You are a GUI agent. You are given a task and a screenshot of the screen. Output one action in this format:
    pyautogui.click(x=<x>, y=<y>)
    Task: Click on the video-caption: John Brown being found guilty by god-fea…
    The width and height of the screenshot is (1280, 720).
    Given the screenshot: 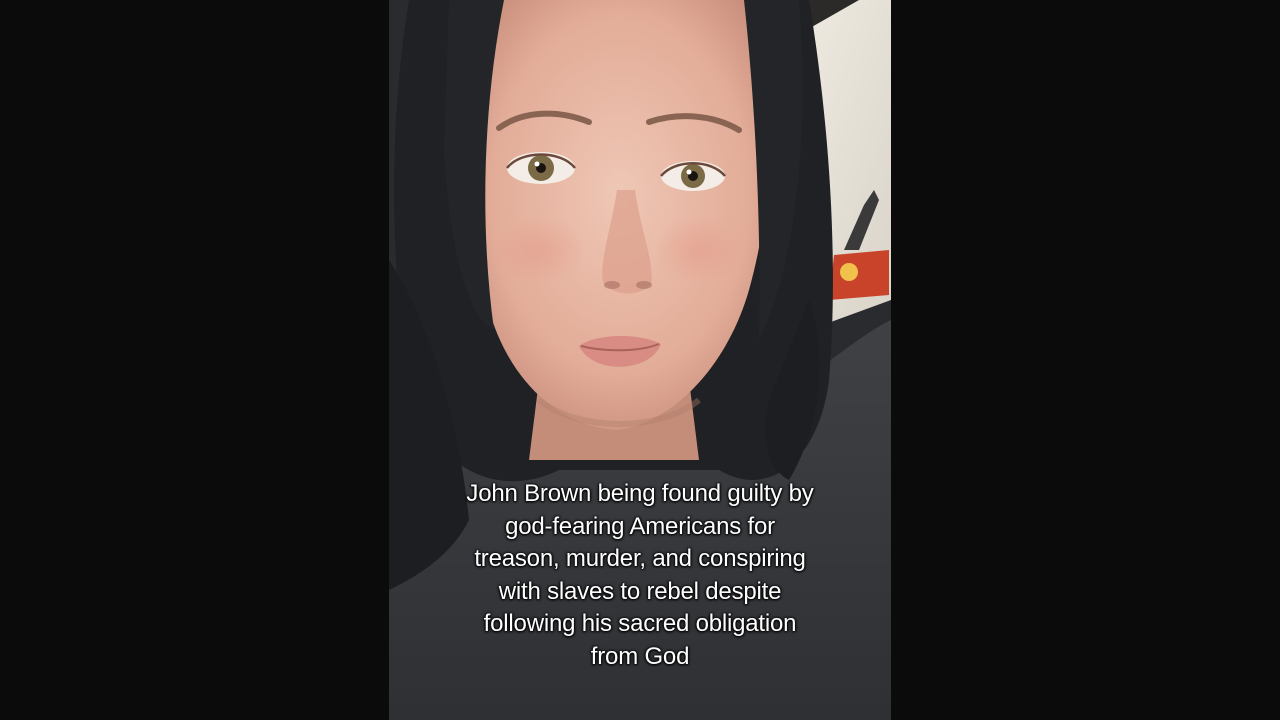 What is the action you would take?
    pyautogui.click(x=640, y=575)
    